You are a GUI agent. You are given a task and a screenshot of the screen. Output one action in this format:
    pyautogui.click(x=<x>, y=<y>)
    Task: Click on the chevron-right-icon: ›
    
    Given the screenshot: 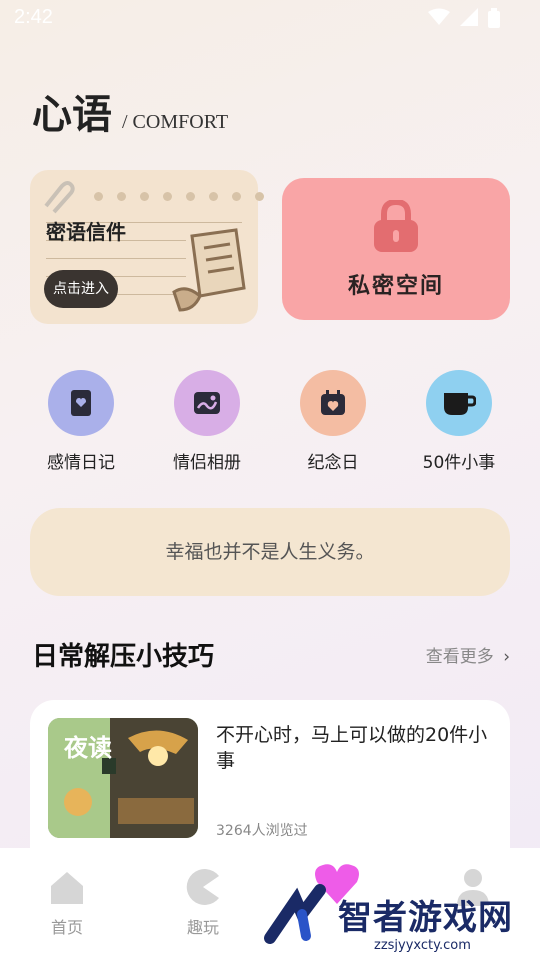 What is the action you would take?
    pyautogui.click(x=506, y=657)
    